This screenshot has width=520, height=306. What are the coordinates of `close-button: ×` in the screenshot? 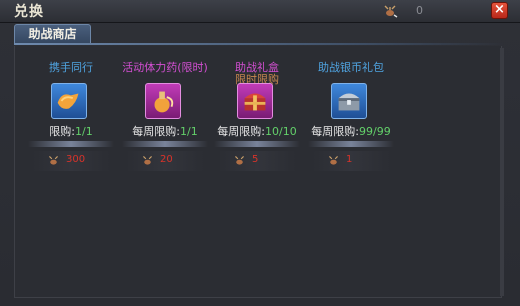 It's located at (499, 10).